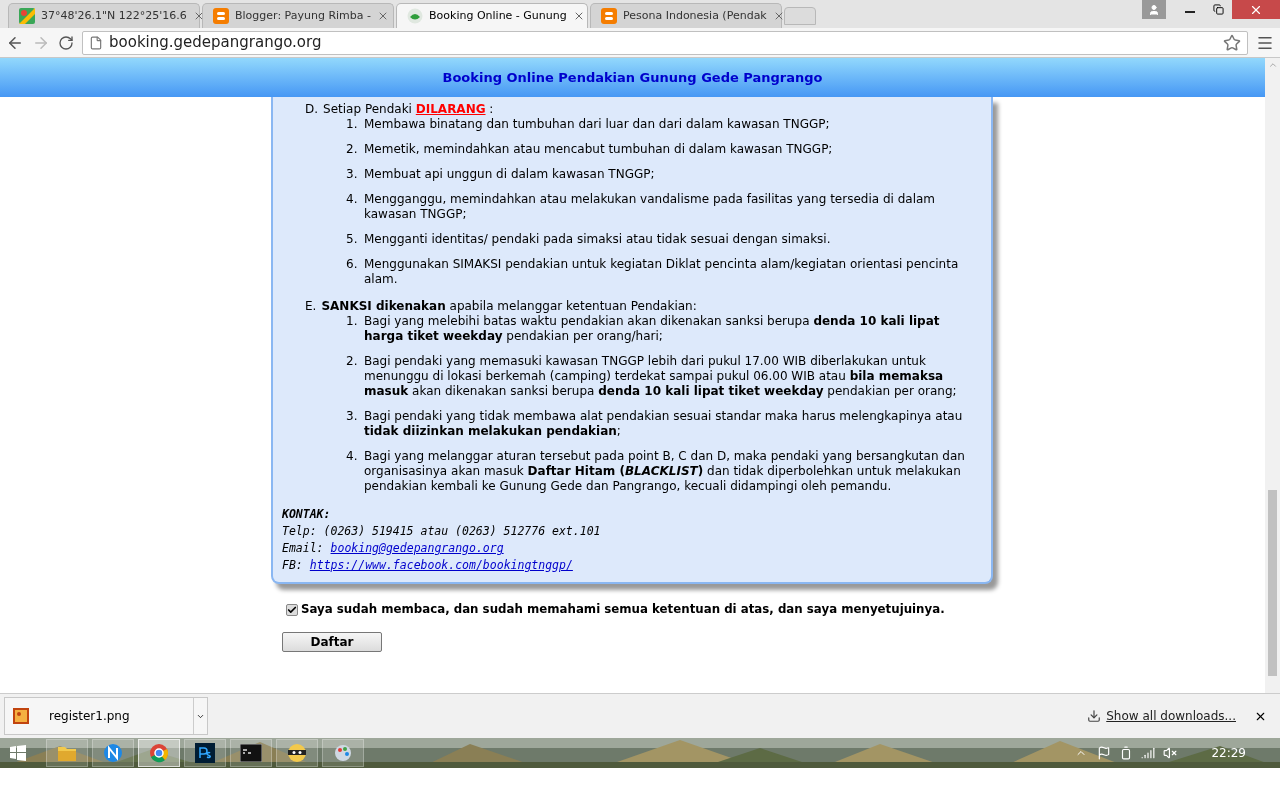 This screenshot has width=1280, height=799. What do you see at coordinates (1272, 583) in the screenshot?
I see `scroll-thumb` at bounding box center [1272, 583].